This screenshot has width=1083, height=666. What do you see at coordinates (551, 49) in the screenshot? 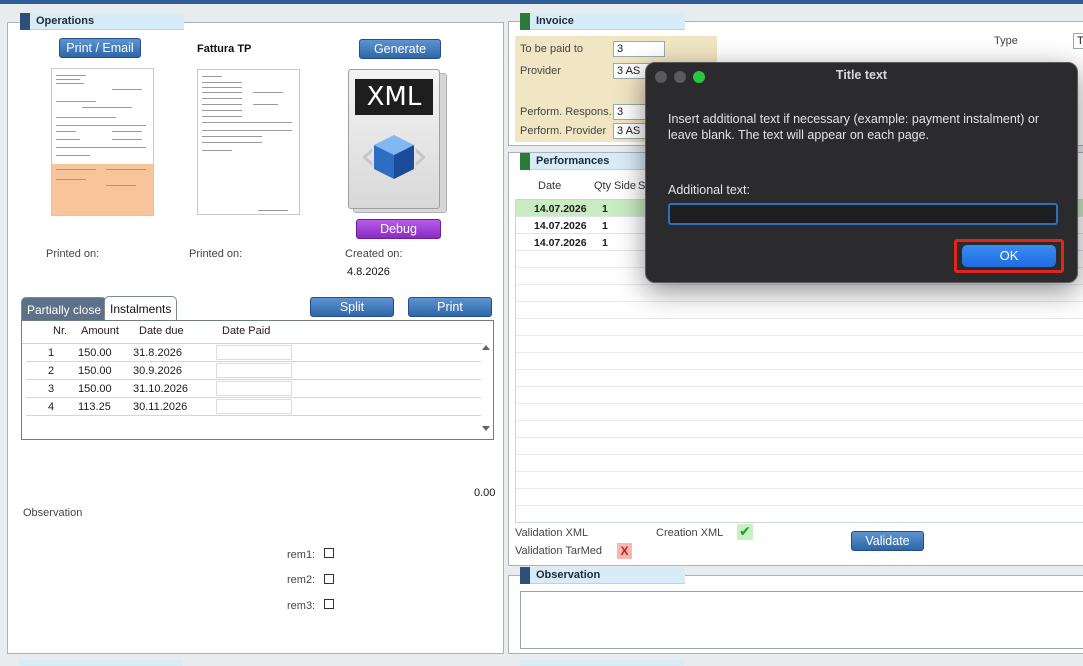
I see `to-be-paid-label: To be paid to` at bounding box center [551, 49].